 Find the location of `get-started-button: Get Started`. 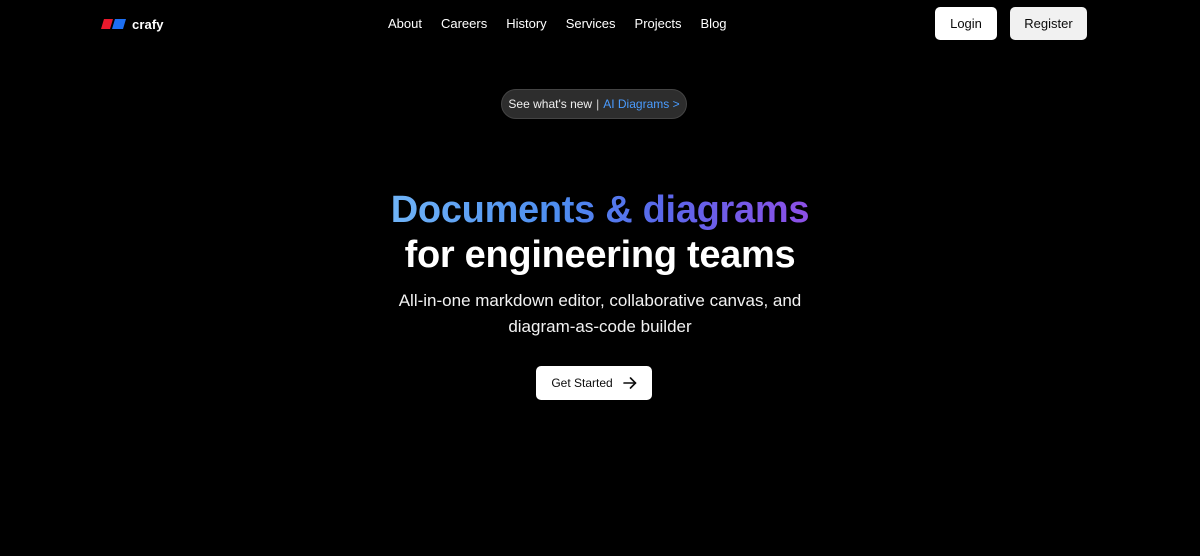

get-started-button: Get Started is located at coordinates (594, 383).